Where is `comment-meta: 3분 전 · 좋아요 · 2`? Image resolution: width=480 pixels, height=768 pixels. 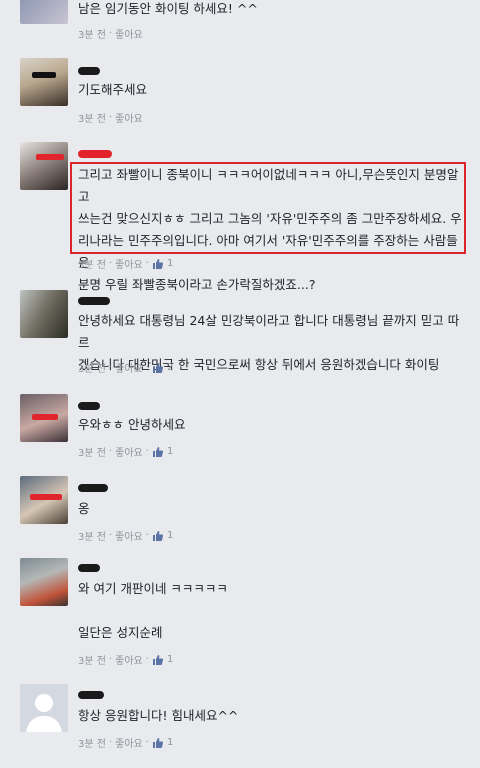
comment-meta: 3분 전 · 좋아요 · 2 is located at coordinates (125, 367).